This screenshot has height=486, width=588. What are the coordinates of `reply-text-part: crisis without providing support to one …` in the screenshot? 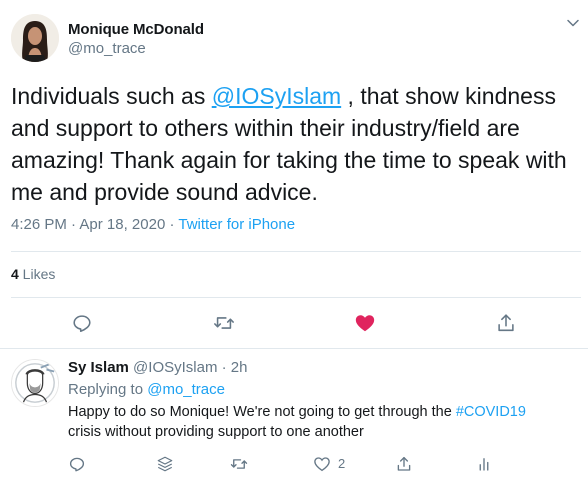 It's located at (216, 432).